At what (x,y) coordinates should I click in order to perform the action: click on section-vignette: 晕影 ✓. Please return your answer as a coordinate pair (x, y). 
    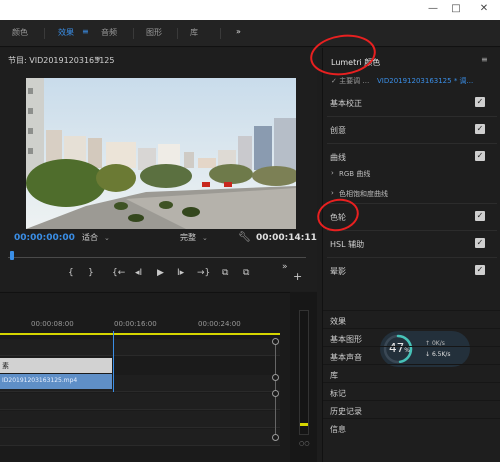
    Looking at the image, I should click on (411, 271).